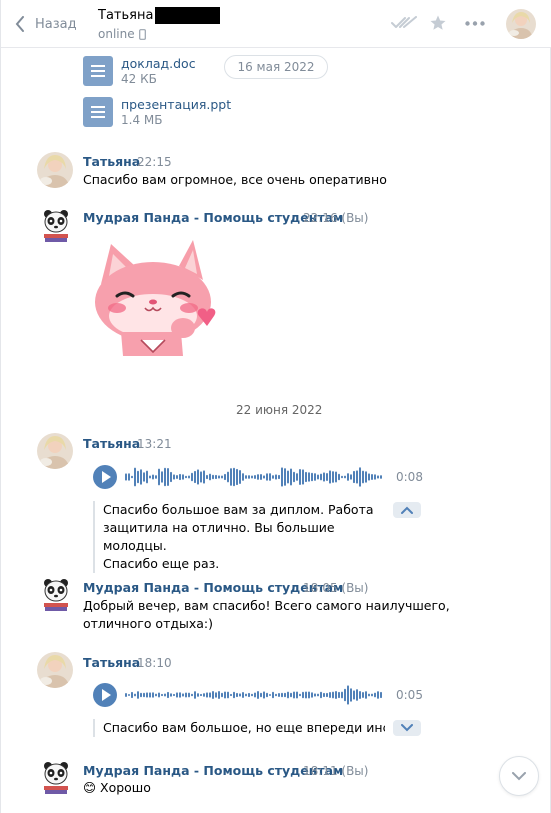 Image resolution: width=551 pixels, height=813 pixels. I want to click on double-check-icon, so click(404, 23).